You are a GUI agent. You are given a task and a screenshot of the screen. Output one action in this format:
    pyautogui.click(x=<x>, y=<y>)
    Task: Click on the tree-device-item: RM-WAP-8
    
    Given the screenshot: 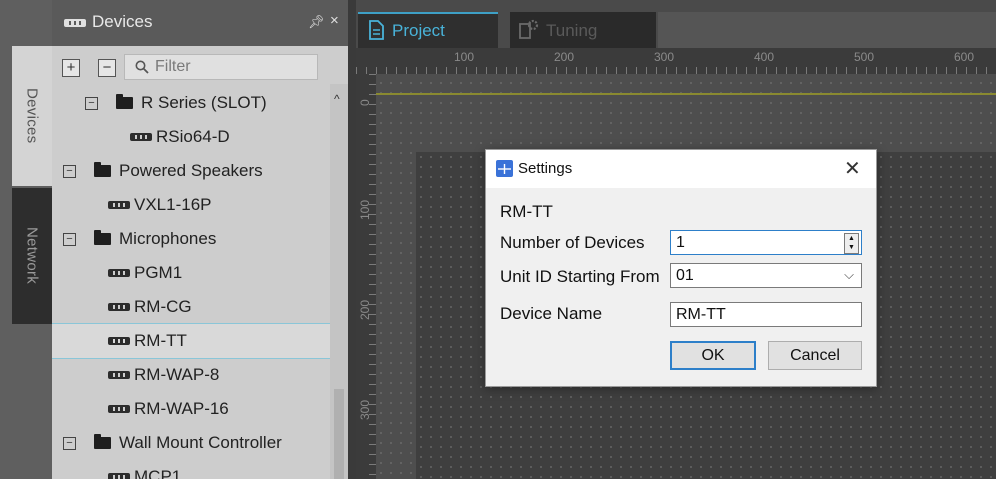 What is the action you would take?
    pyautogui.click(x=191, y=375)
    